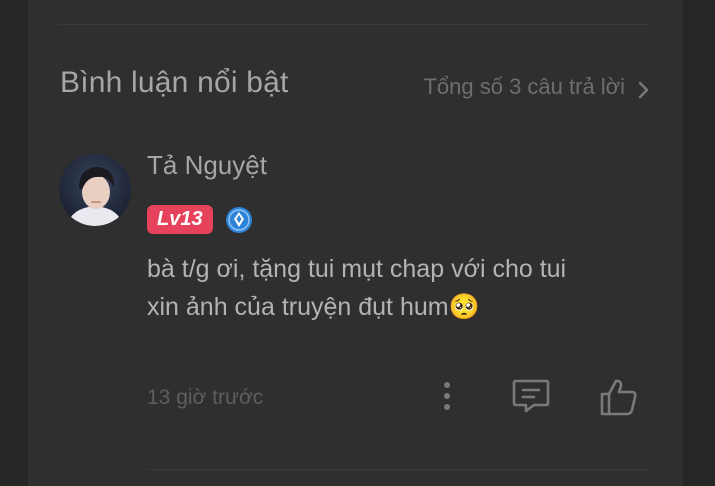 This screenshot has width=715, height=486. What do you see at coordinates (619, 397) in the screenshot?
I see `thumbs-up-icon` at bounding box center [619, 397].